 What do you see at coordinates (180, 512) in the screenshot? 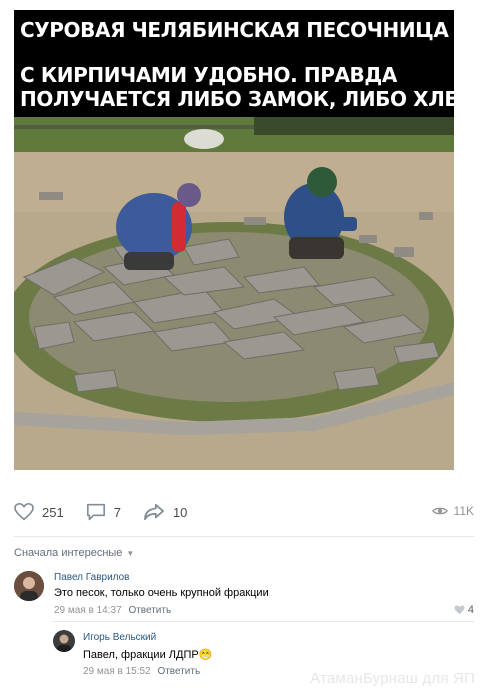
I see `share-count: 10` at bounding box center [180, 512].